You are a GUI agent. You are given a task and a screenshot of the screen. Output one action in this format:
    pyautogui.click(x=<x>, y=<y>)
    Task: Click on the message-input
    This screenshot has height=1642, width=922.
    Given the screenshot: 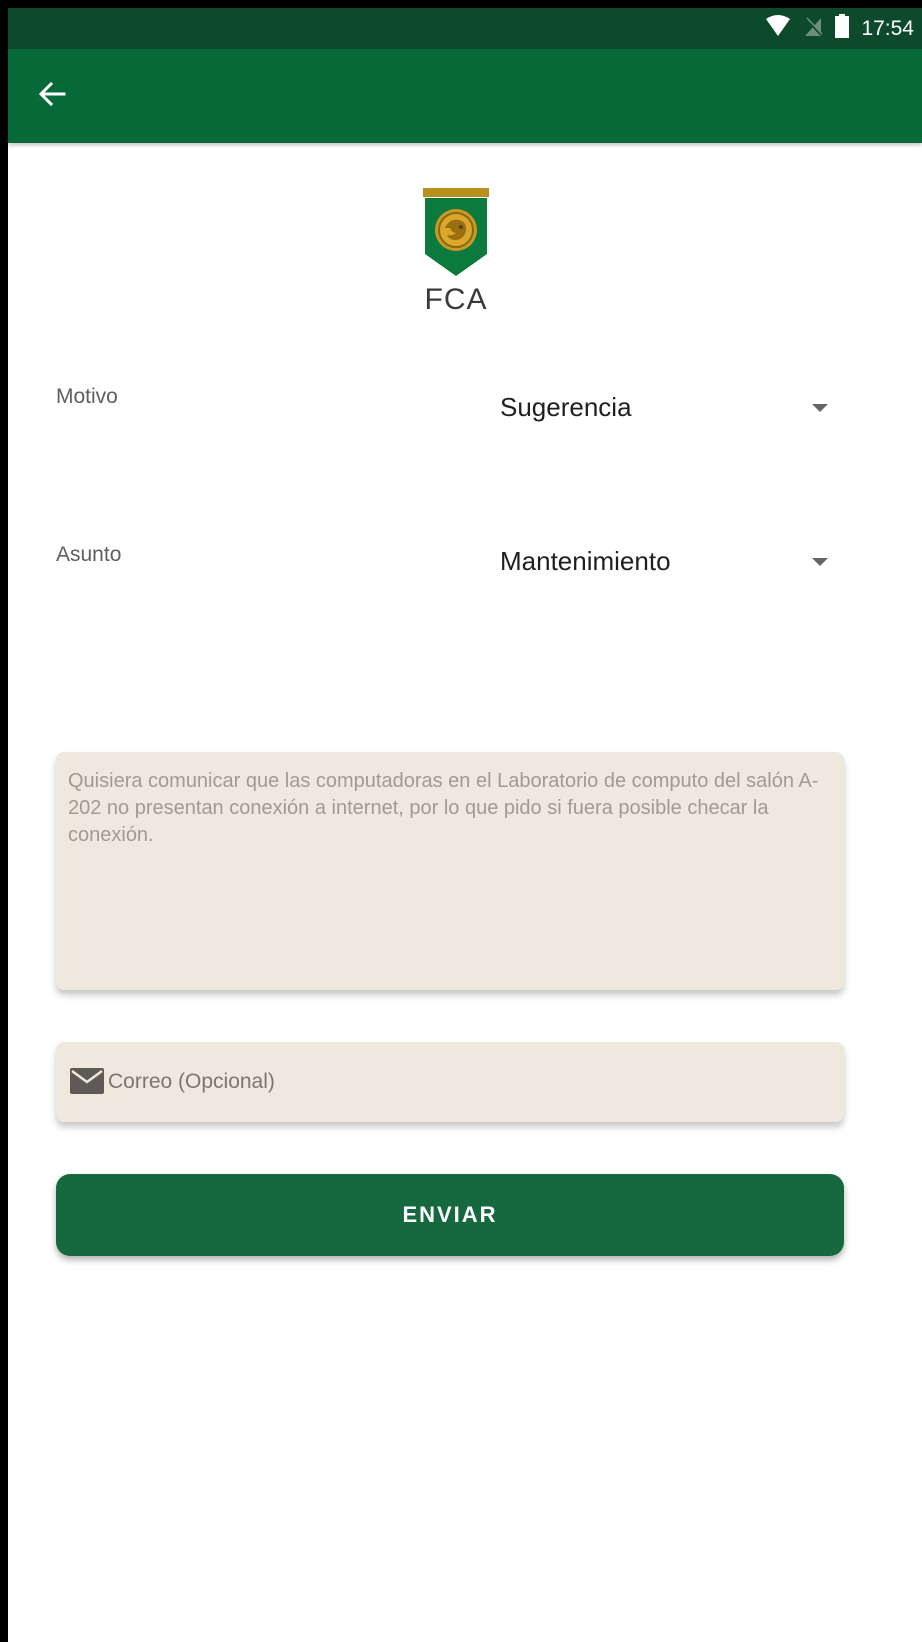 What is the action you would take?
    pyautogui.click(x=452, y=873)
    